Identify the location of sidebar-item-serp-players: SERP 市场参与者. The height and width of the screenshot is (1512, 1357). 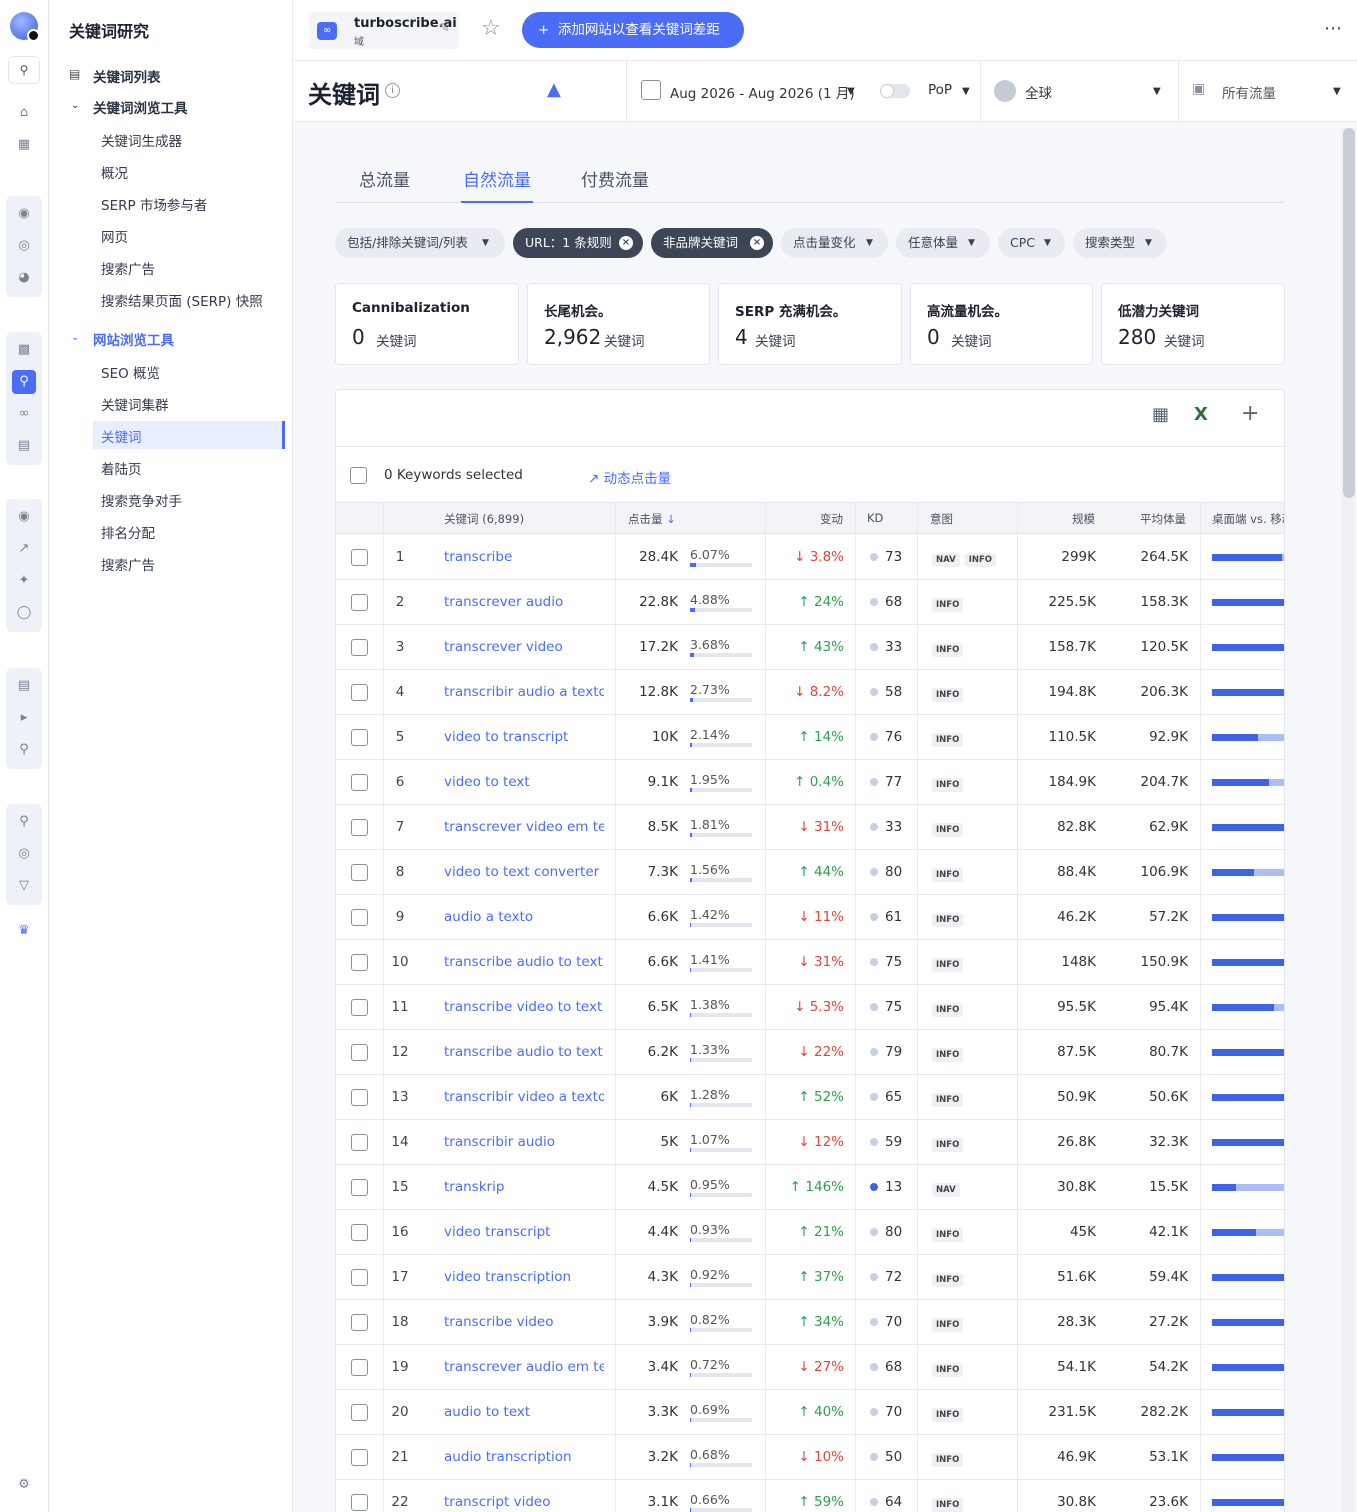
(154, 204).